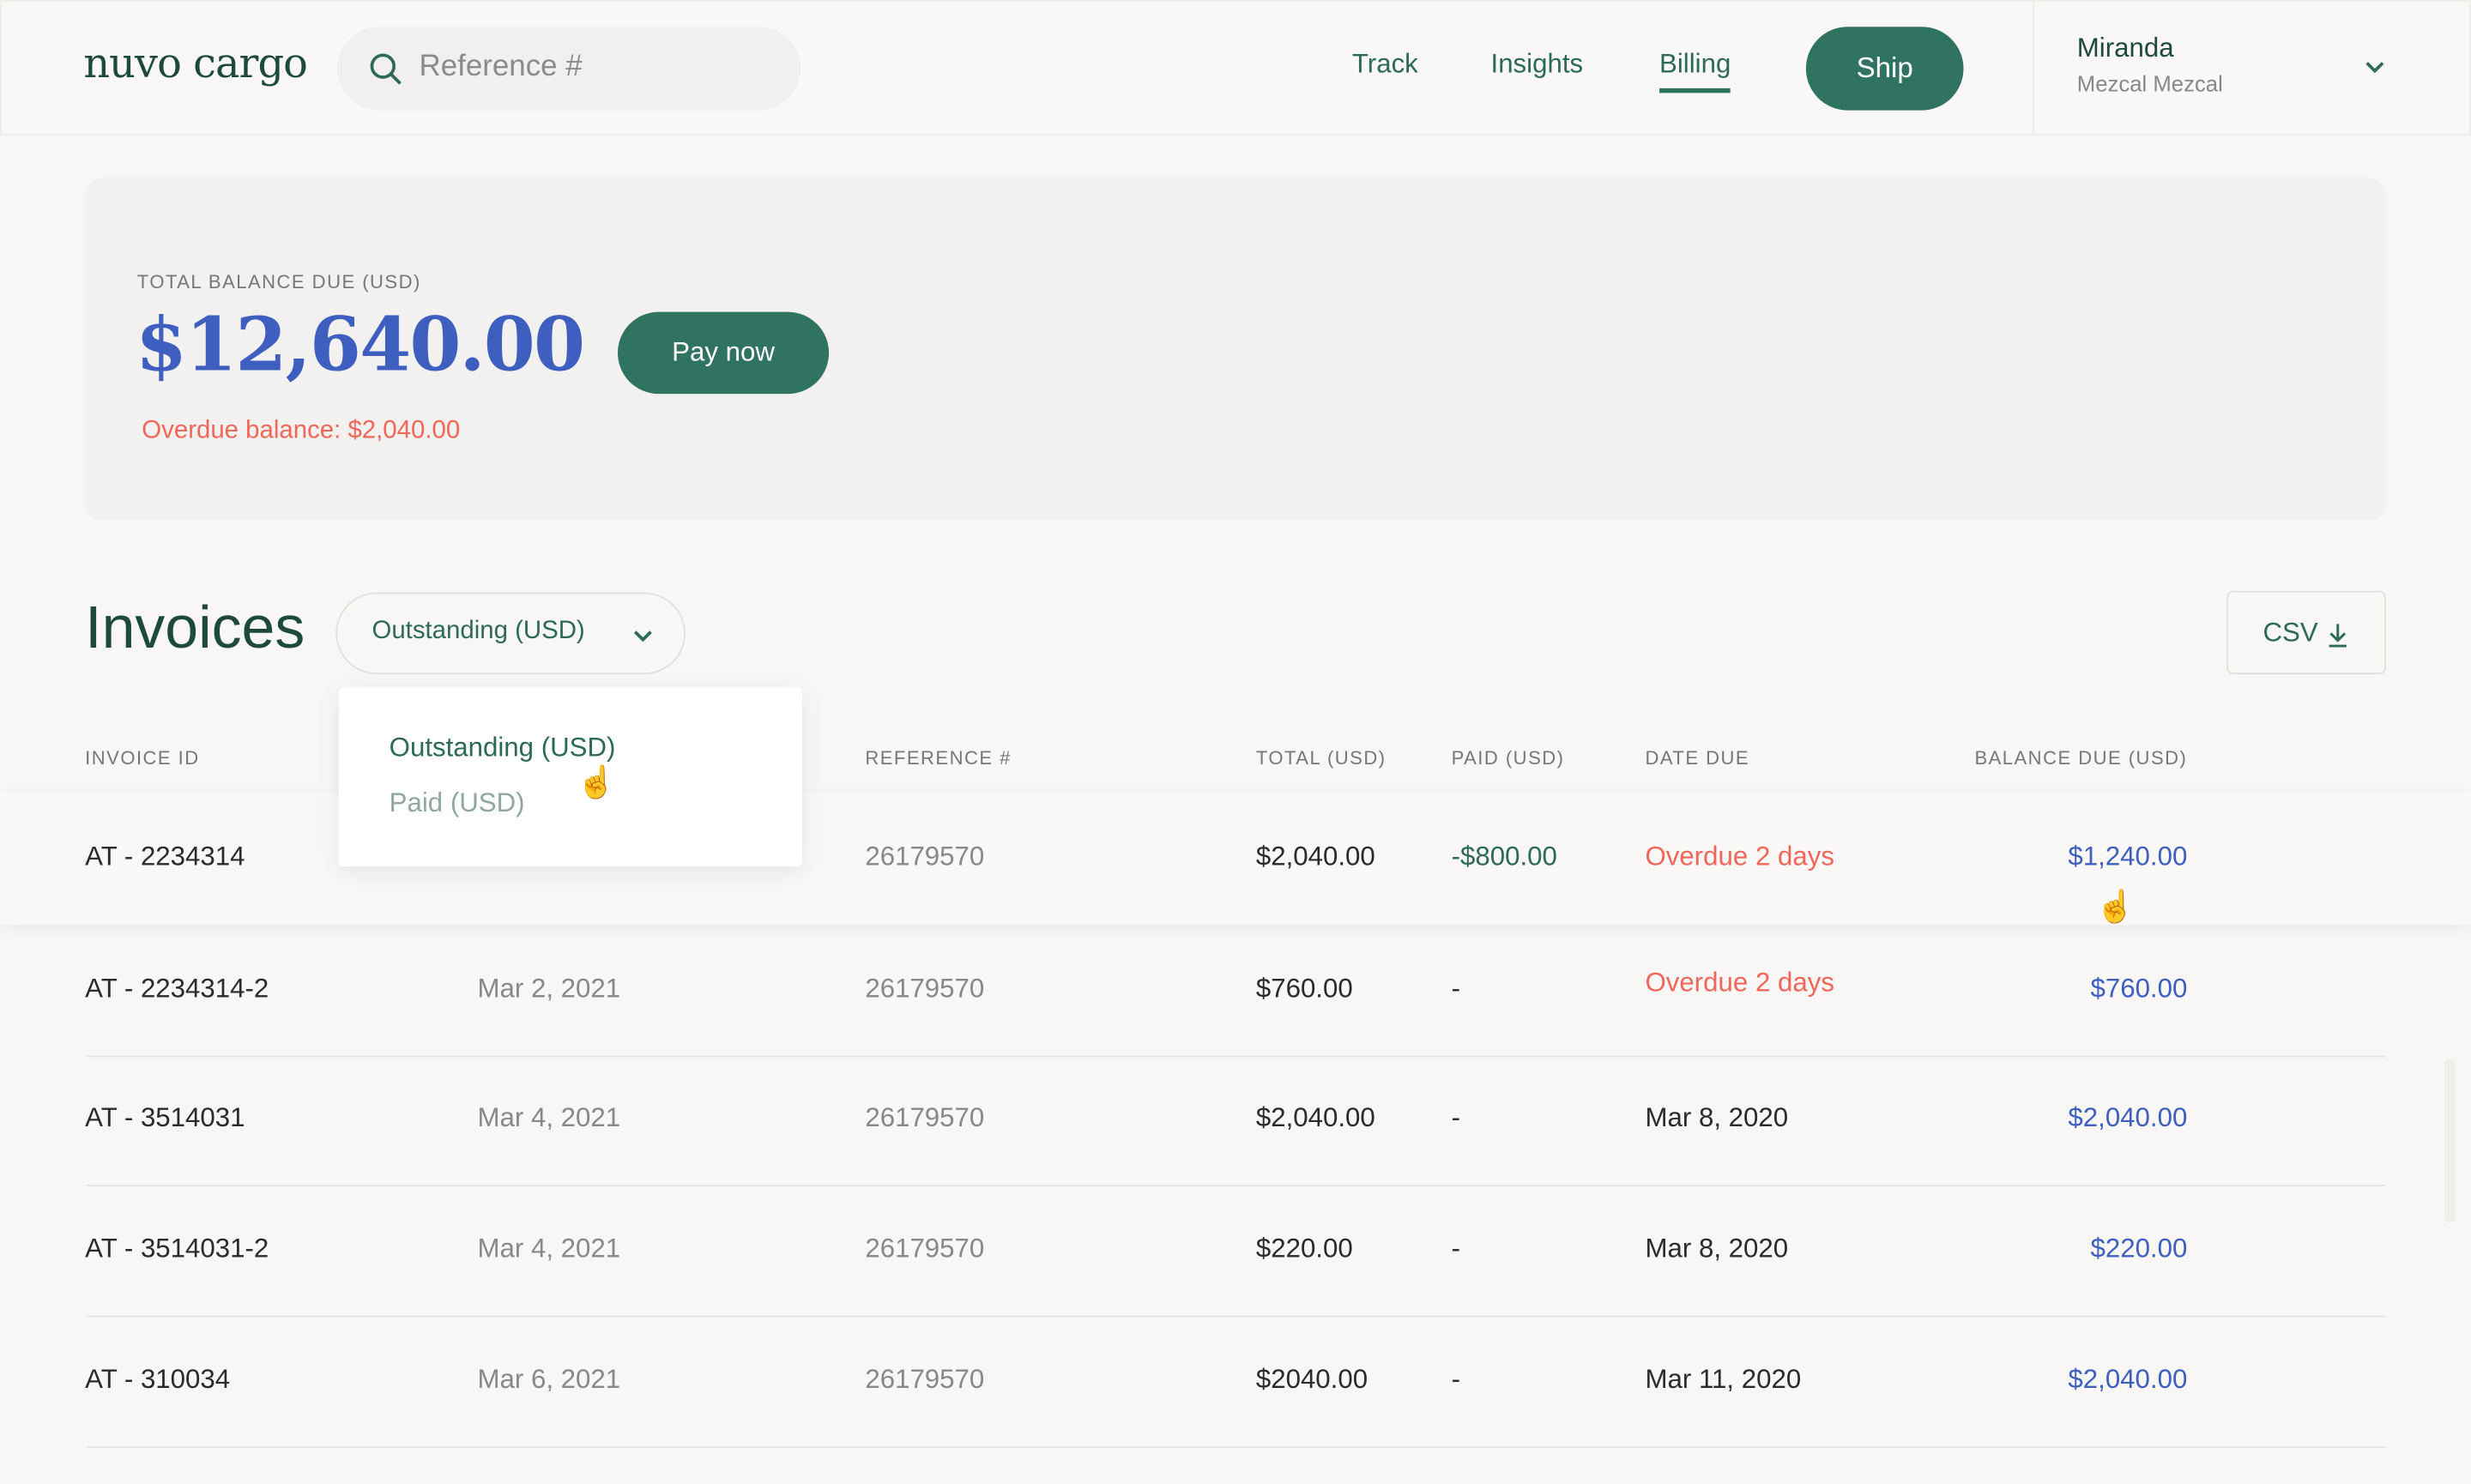  Describe the element at coordinates (1304, 1249) in the screenshot. I see `total: $220.00` at that location.